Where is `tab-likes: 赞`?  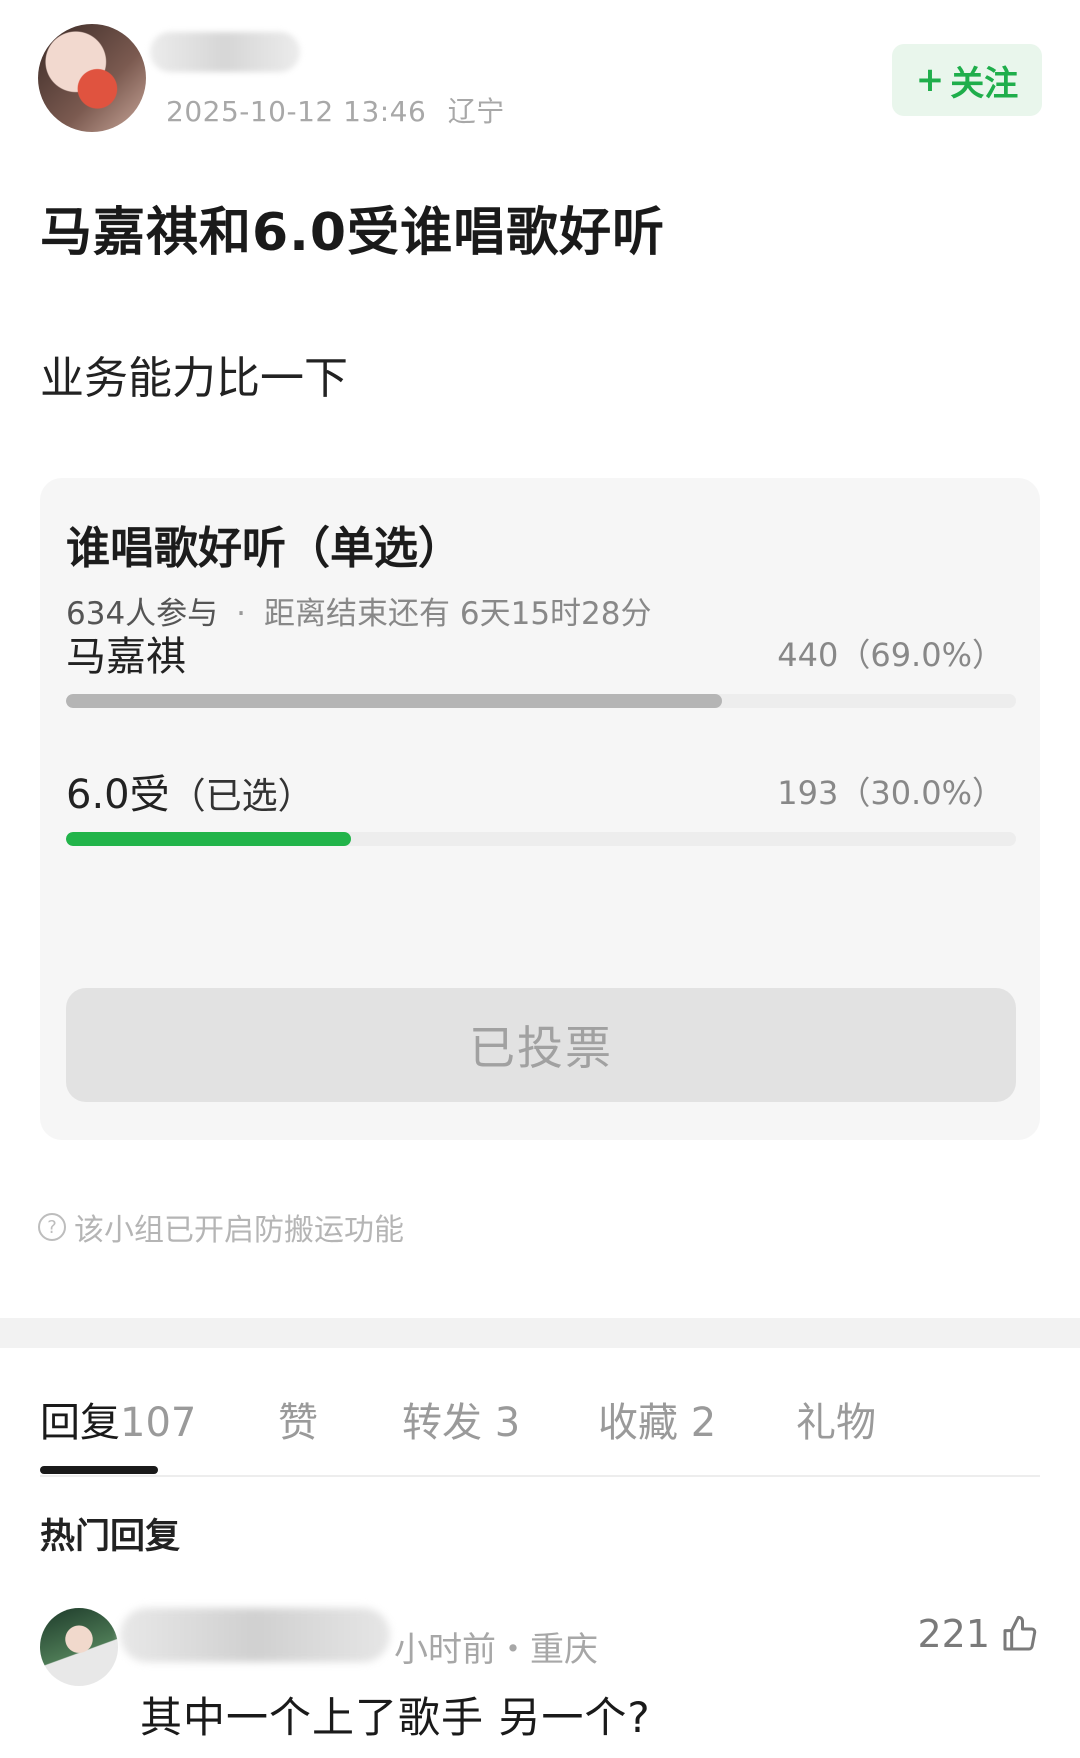 tab-likes: 赞 is located at coordinates (298, 1419).